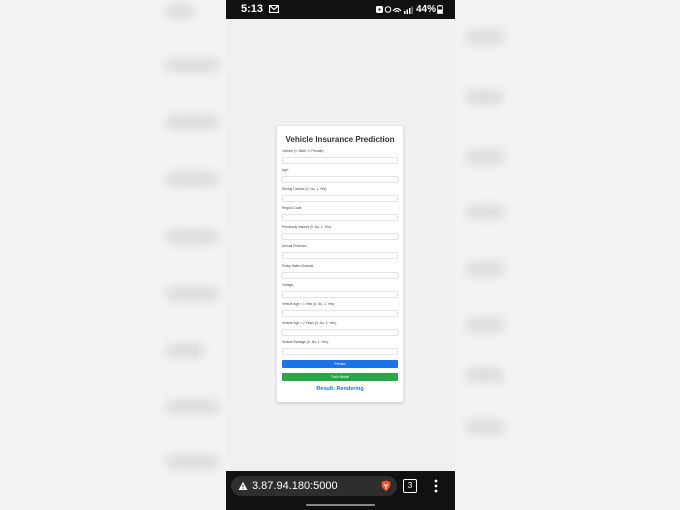 The image size is (680, 510). I want to click on gesture-bar, so click(340, 505).